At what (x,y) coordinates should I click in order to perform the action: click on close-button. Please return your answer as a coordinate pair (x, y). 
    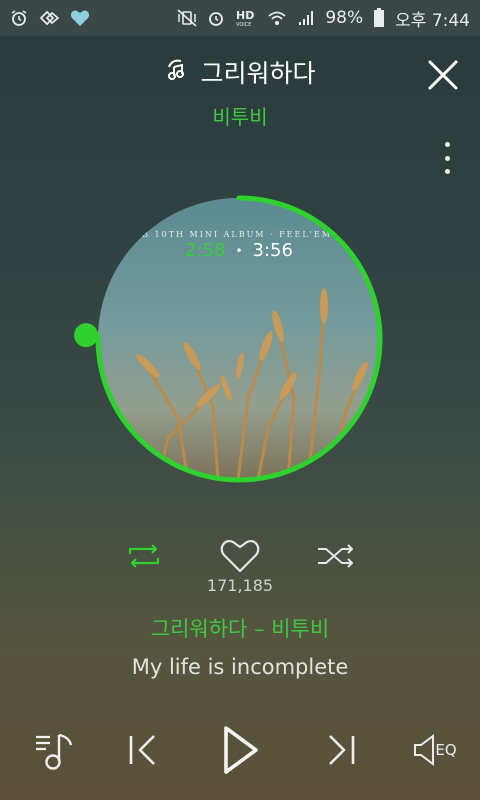
    Looking at the image, I should click on (443, 75).